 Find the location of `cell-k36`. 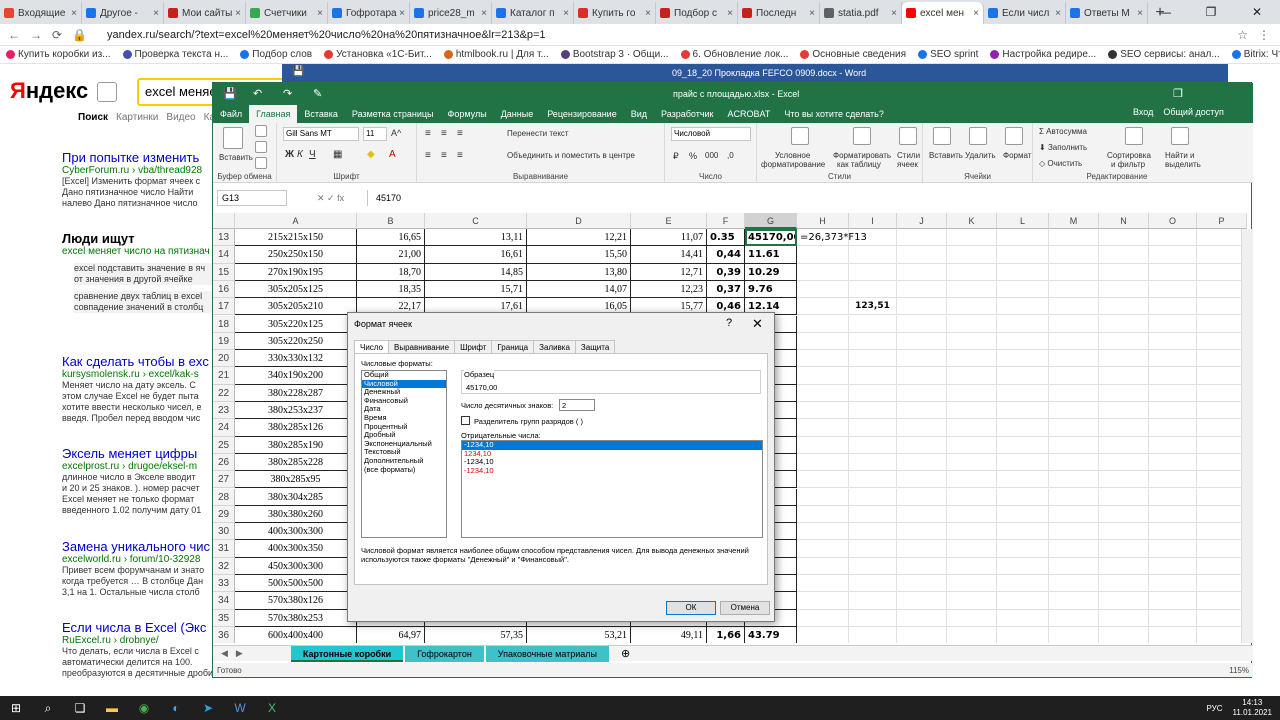

cell-k36 is located at coordinates (972, 634).